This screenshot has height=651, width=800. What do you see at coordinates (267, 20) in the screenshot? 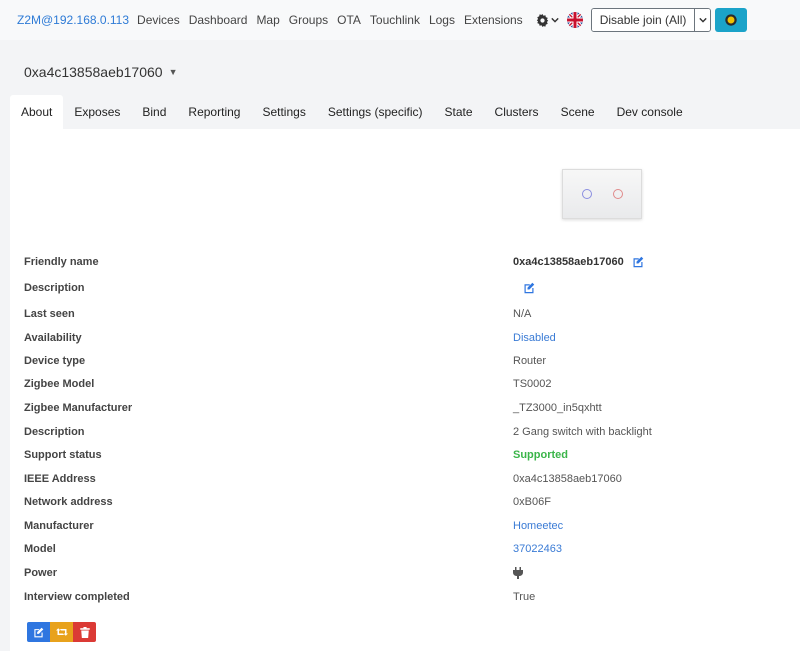
I see `nav-map: Map` at bounding box center [267, 20].